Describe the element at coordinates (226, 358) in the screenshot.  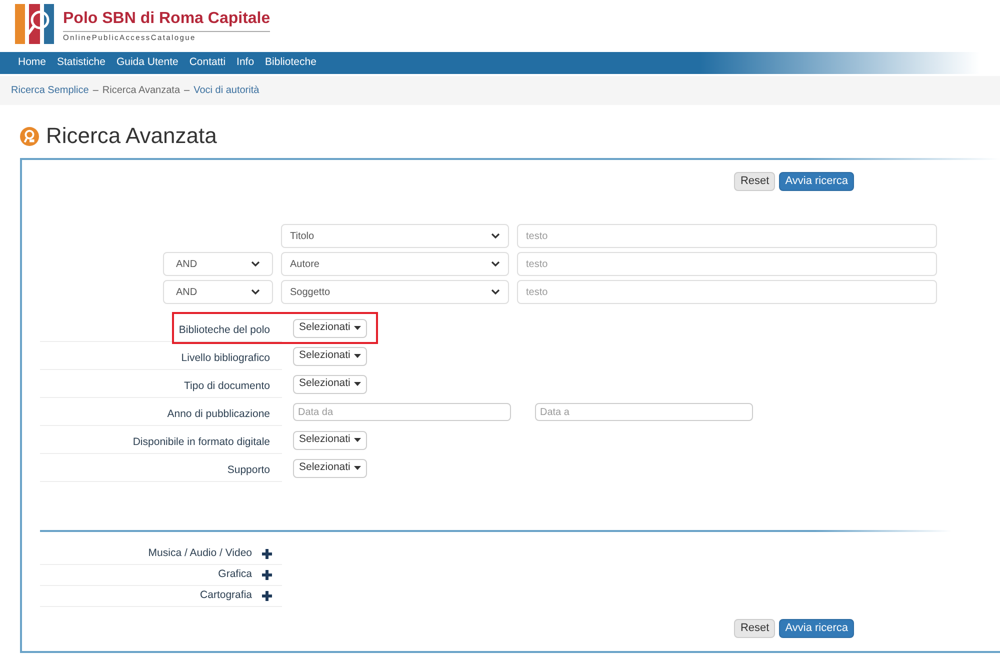
I see `filter-label: Livello bibliografico` at that location.